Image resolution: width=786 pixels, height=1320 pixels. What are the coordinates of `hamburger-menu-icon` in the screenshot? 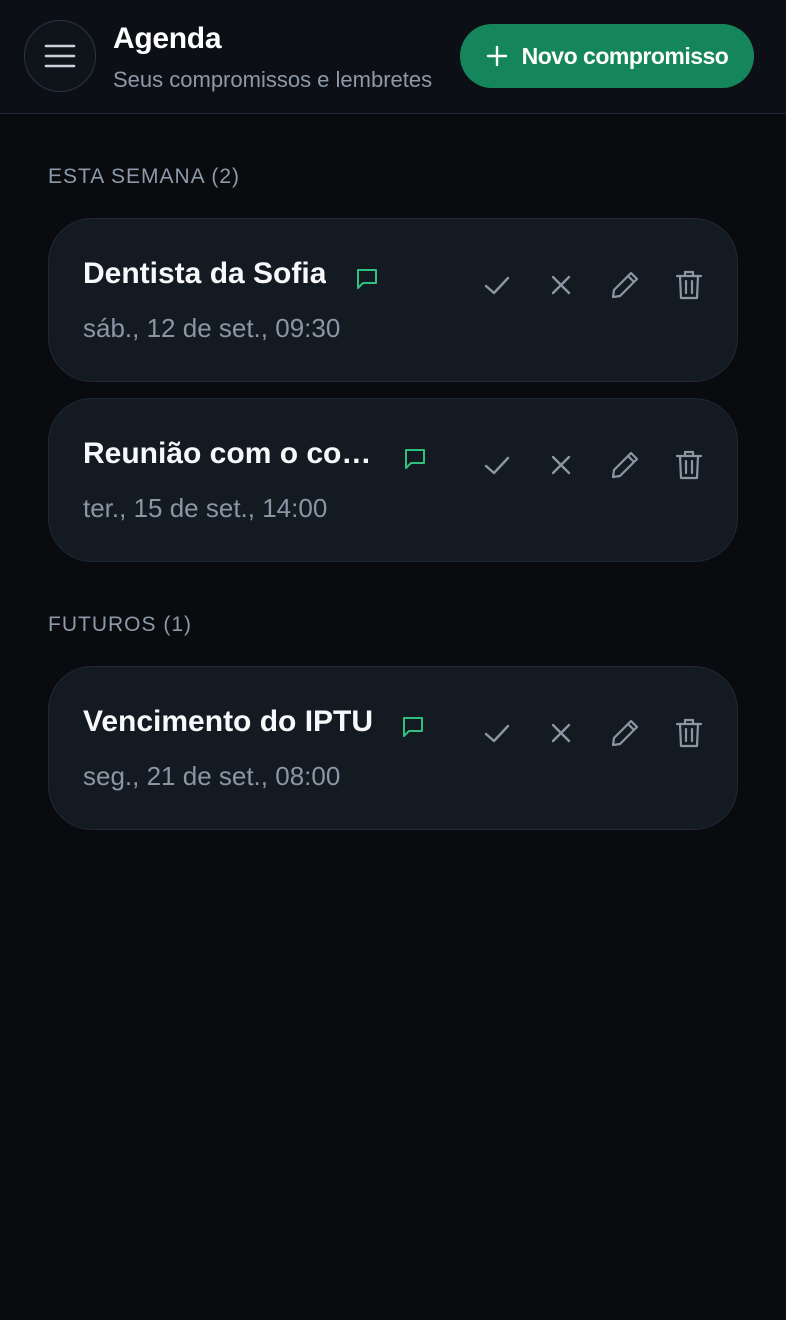 It's located at (60, 56).